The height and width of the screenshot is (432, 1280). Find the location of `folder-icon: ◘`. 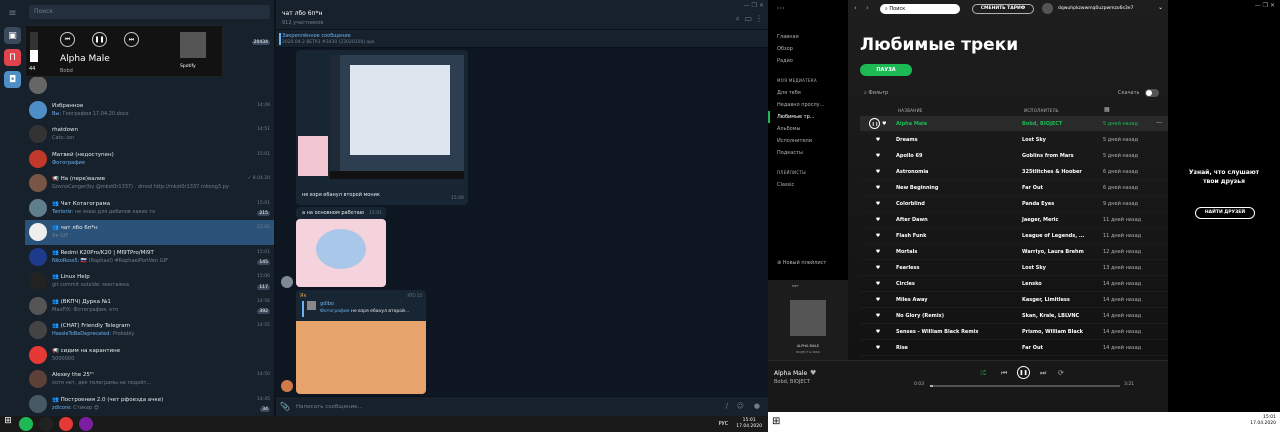

folder-icon: ◘ is located at coordinates (12, 79).